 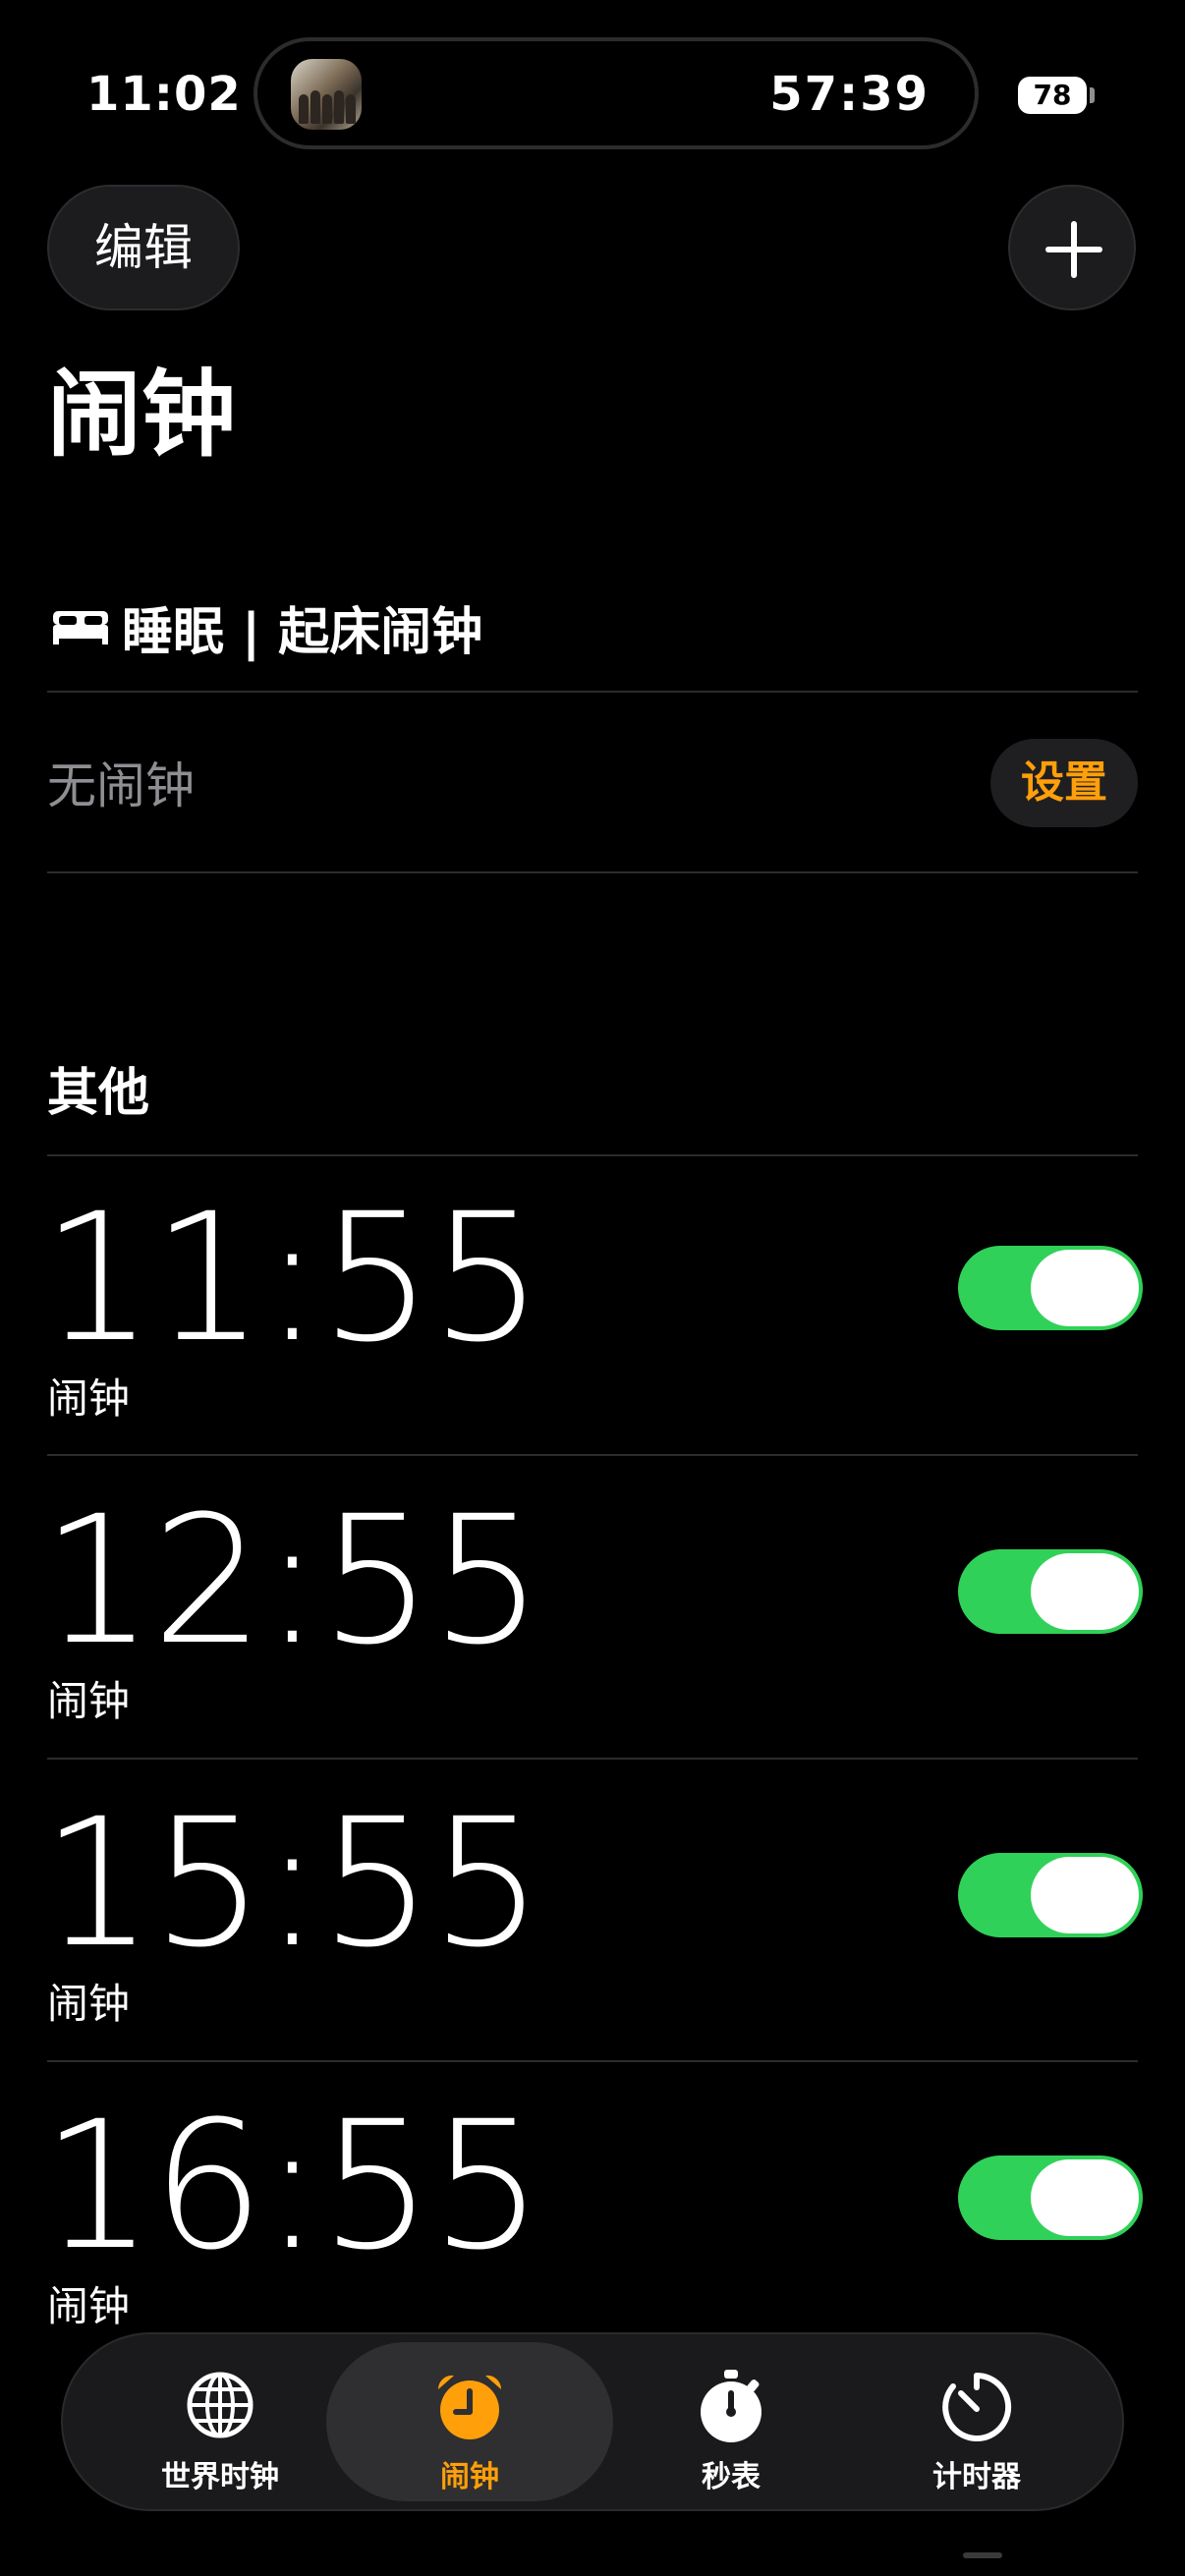 I want to click on tab-timer: 计时器, so click(x=977, y=2421).